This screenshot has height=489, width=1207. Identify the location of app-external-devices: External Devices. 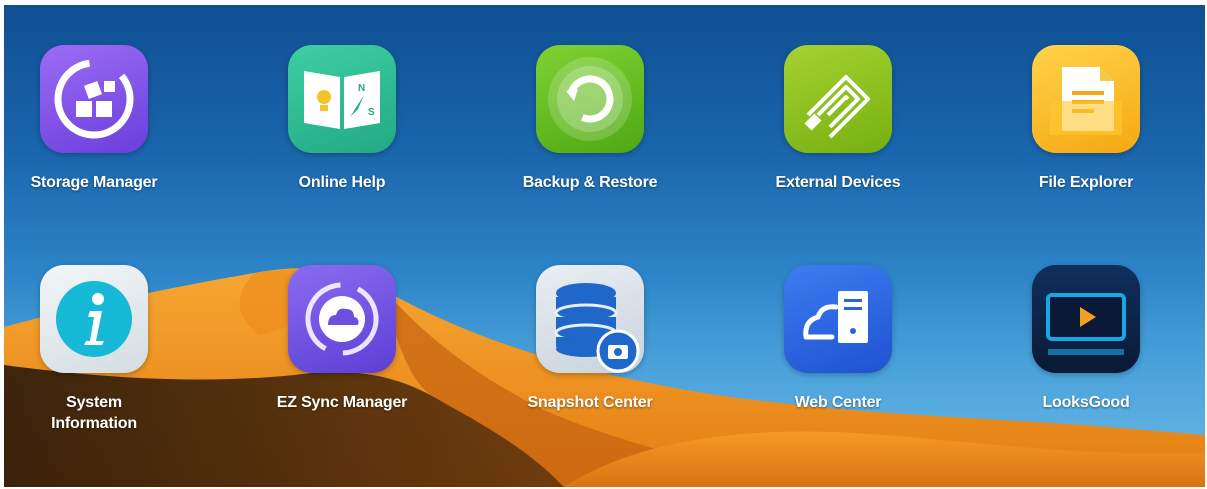
(838, 119).